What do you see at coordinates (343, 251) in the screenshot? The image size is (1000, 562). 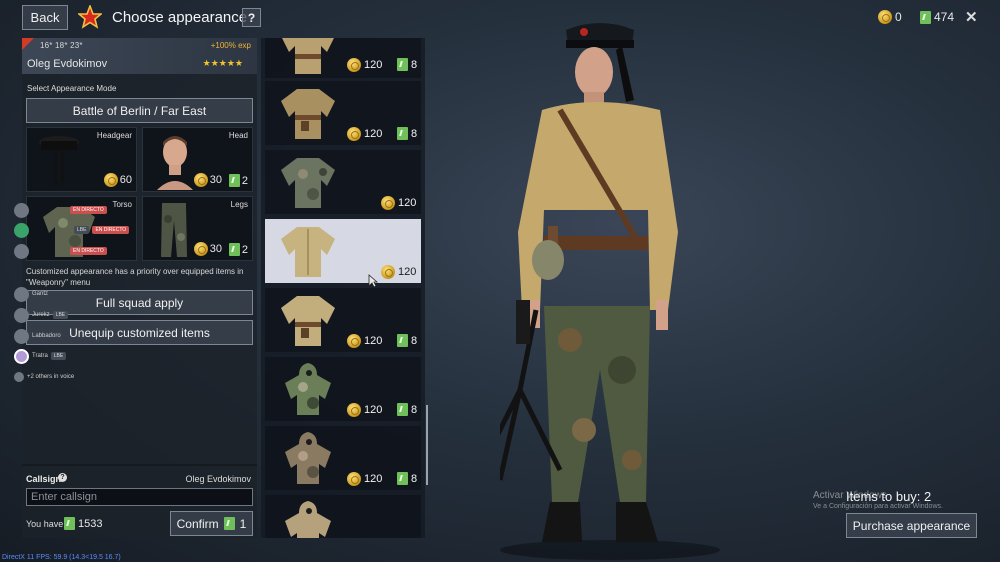 I see `list-item-selected: 120` at bounding box center [343, 251].